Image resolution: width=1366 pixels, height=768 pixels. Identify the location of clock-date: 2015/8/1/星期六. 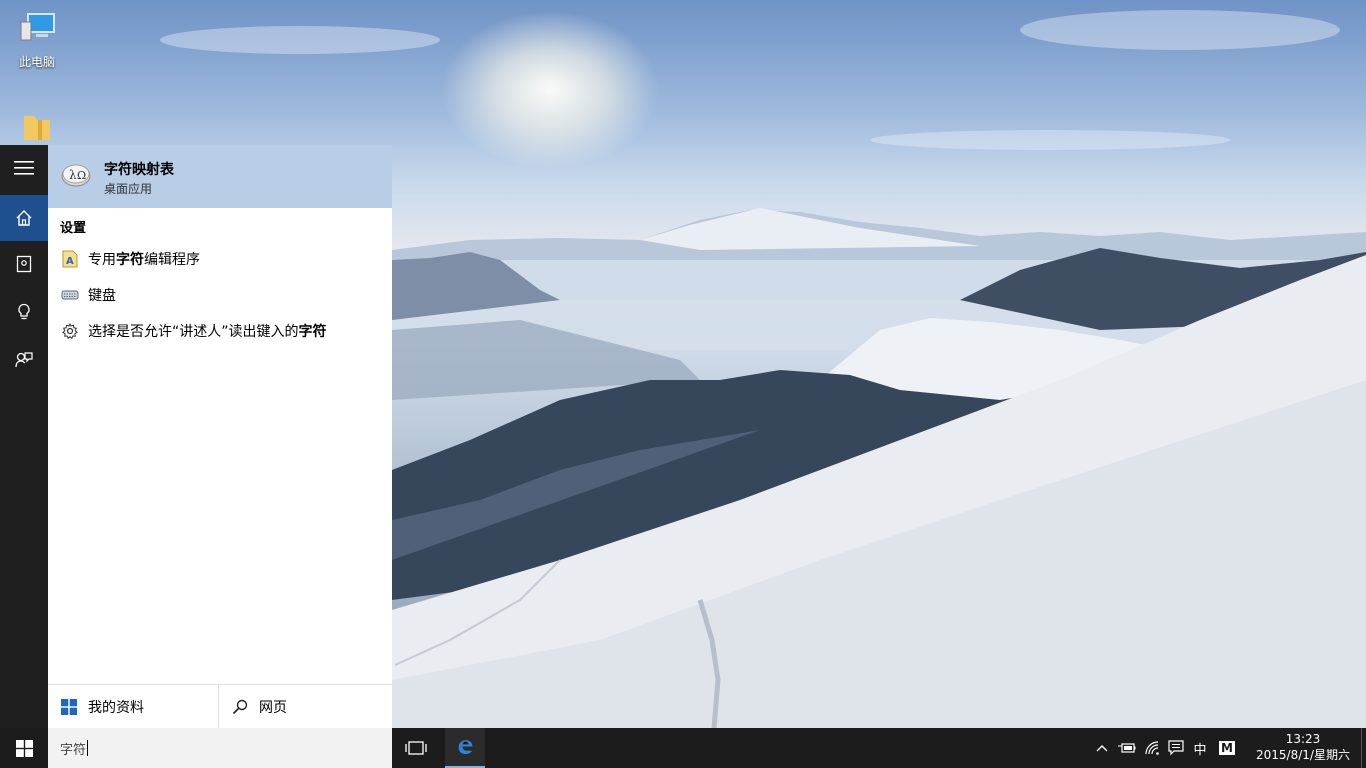
(1303, 755).